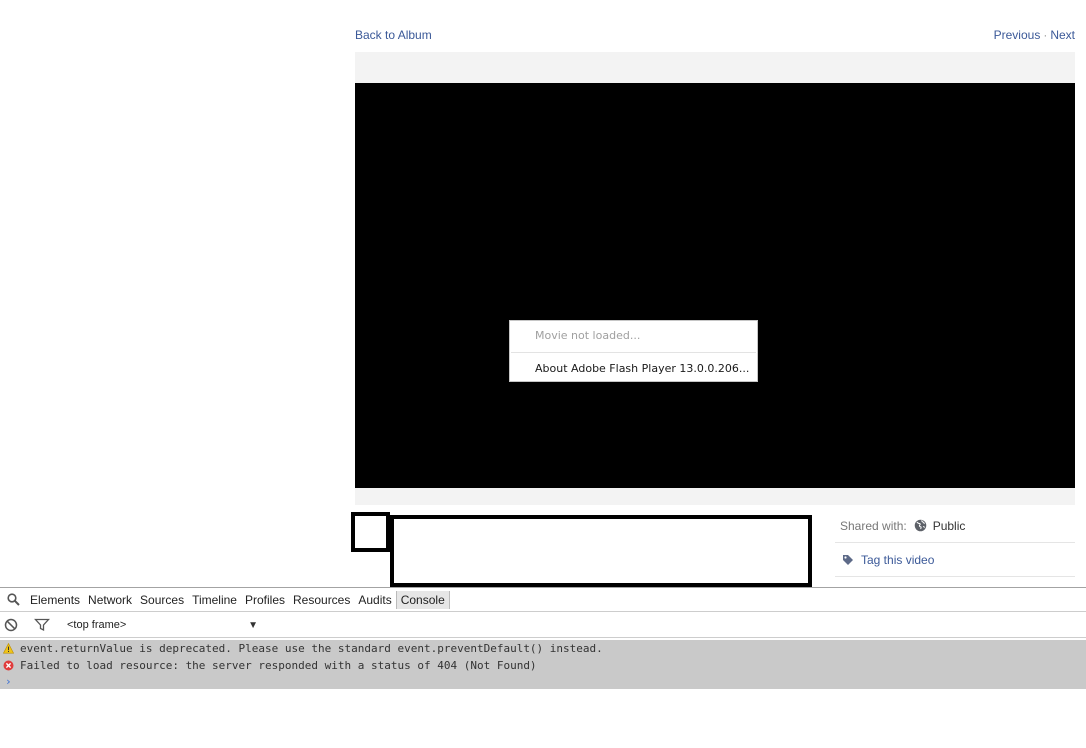  I want to click on tab-resources: Resources, so click(321, 600).